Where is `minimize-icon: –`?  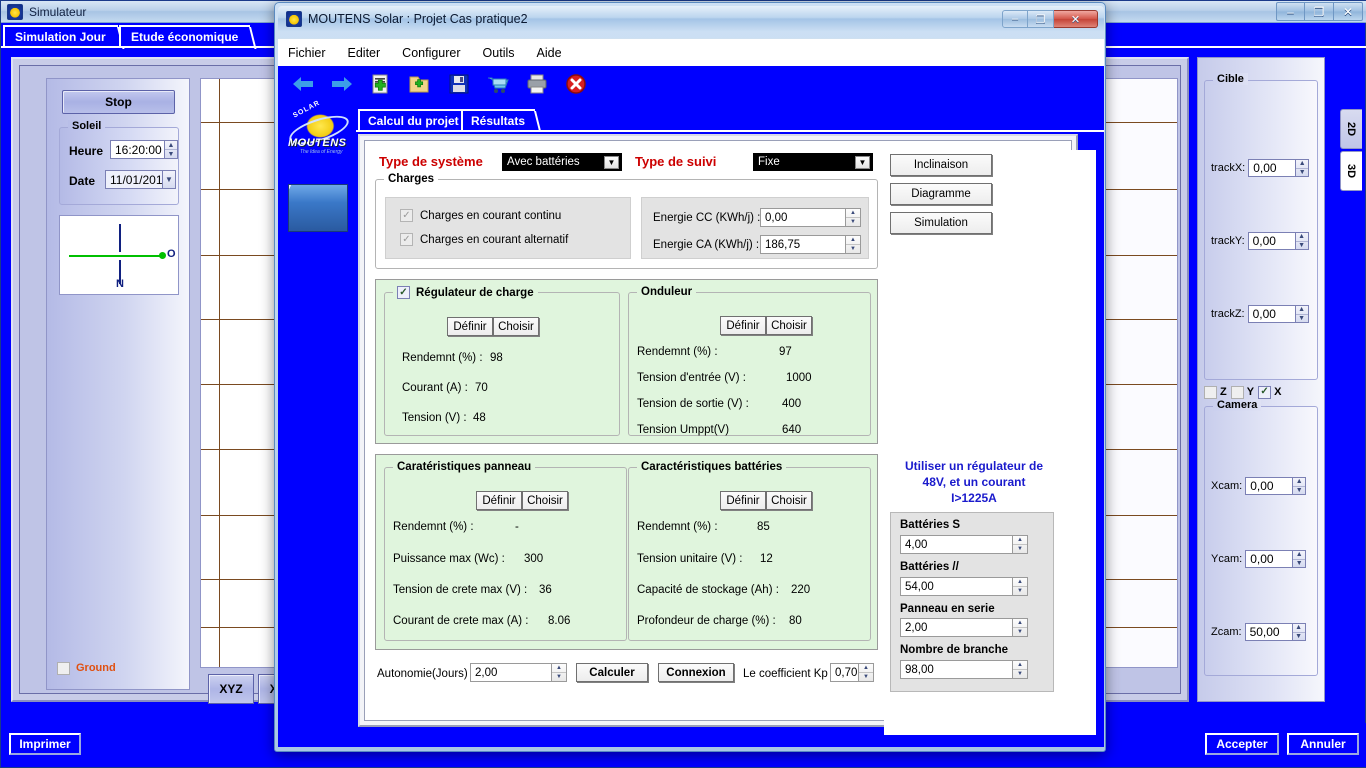
minimize-icon: – is located at coordinates (1290, 11).